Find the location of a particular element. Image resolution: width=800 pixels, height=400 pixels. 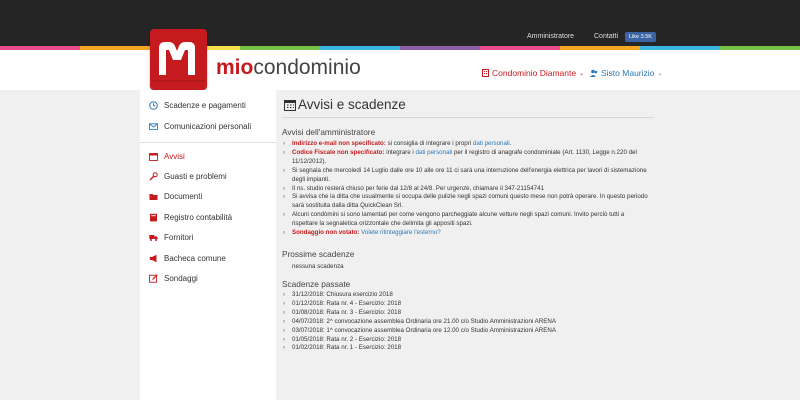

condo-selector: Condominio Diamante ⌄ is located at coordinates (533, 73).